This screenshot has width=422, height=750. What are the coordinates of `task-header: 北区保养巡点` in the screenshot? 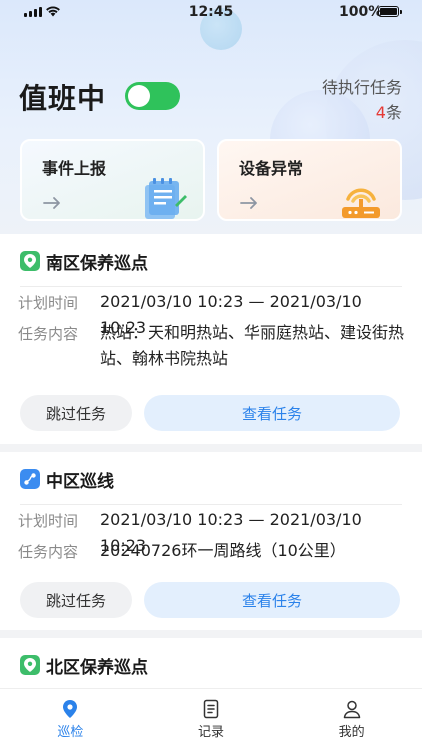 It's located at (84, 665).